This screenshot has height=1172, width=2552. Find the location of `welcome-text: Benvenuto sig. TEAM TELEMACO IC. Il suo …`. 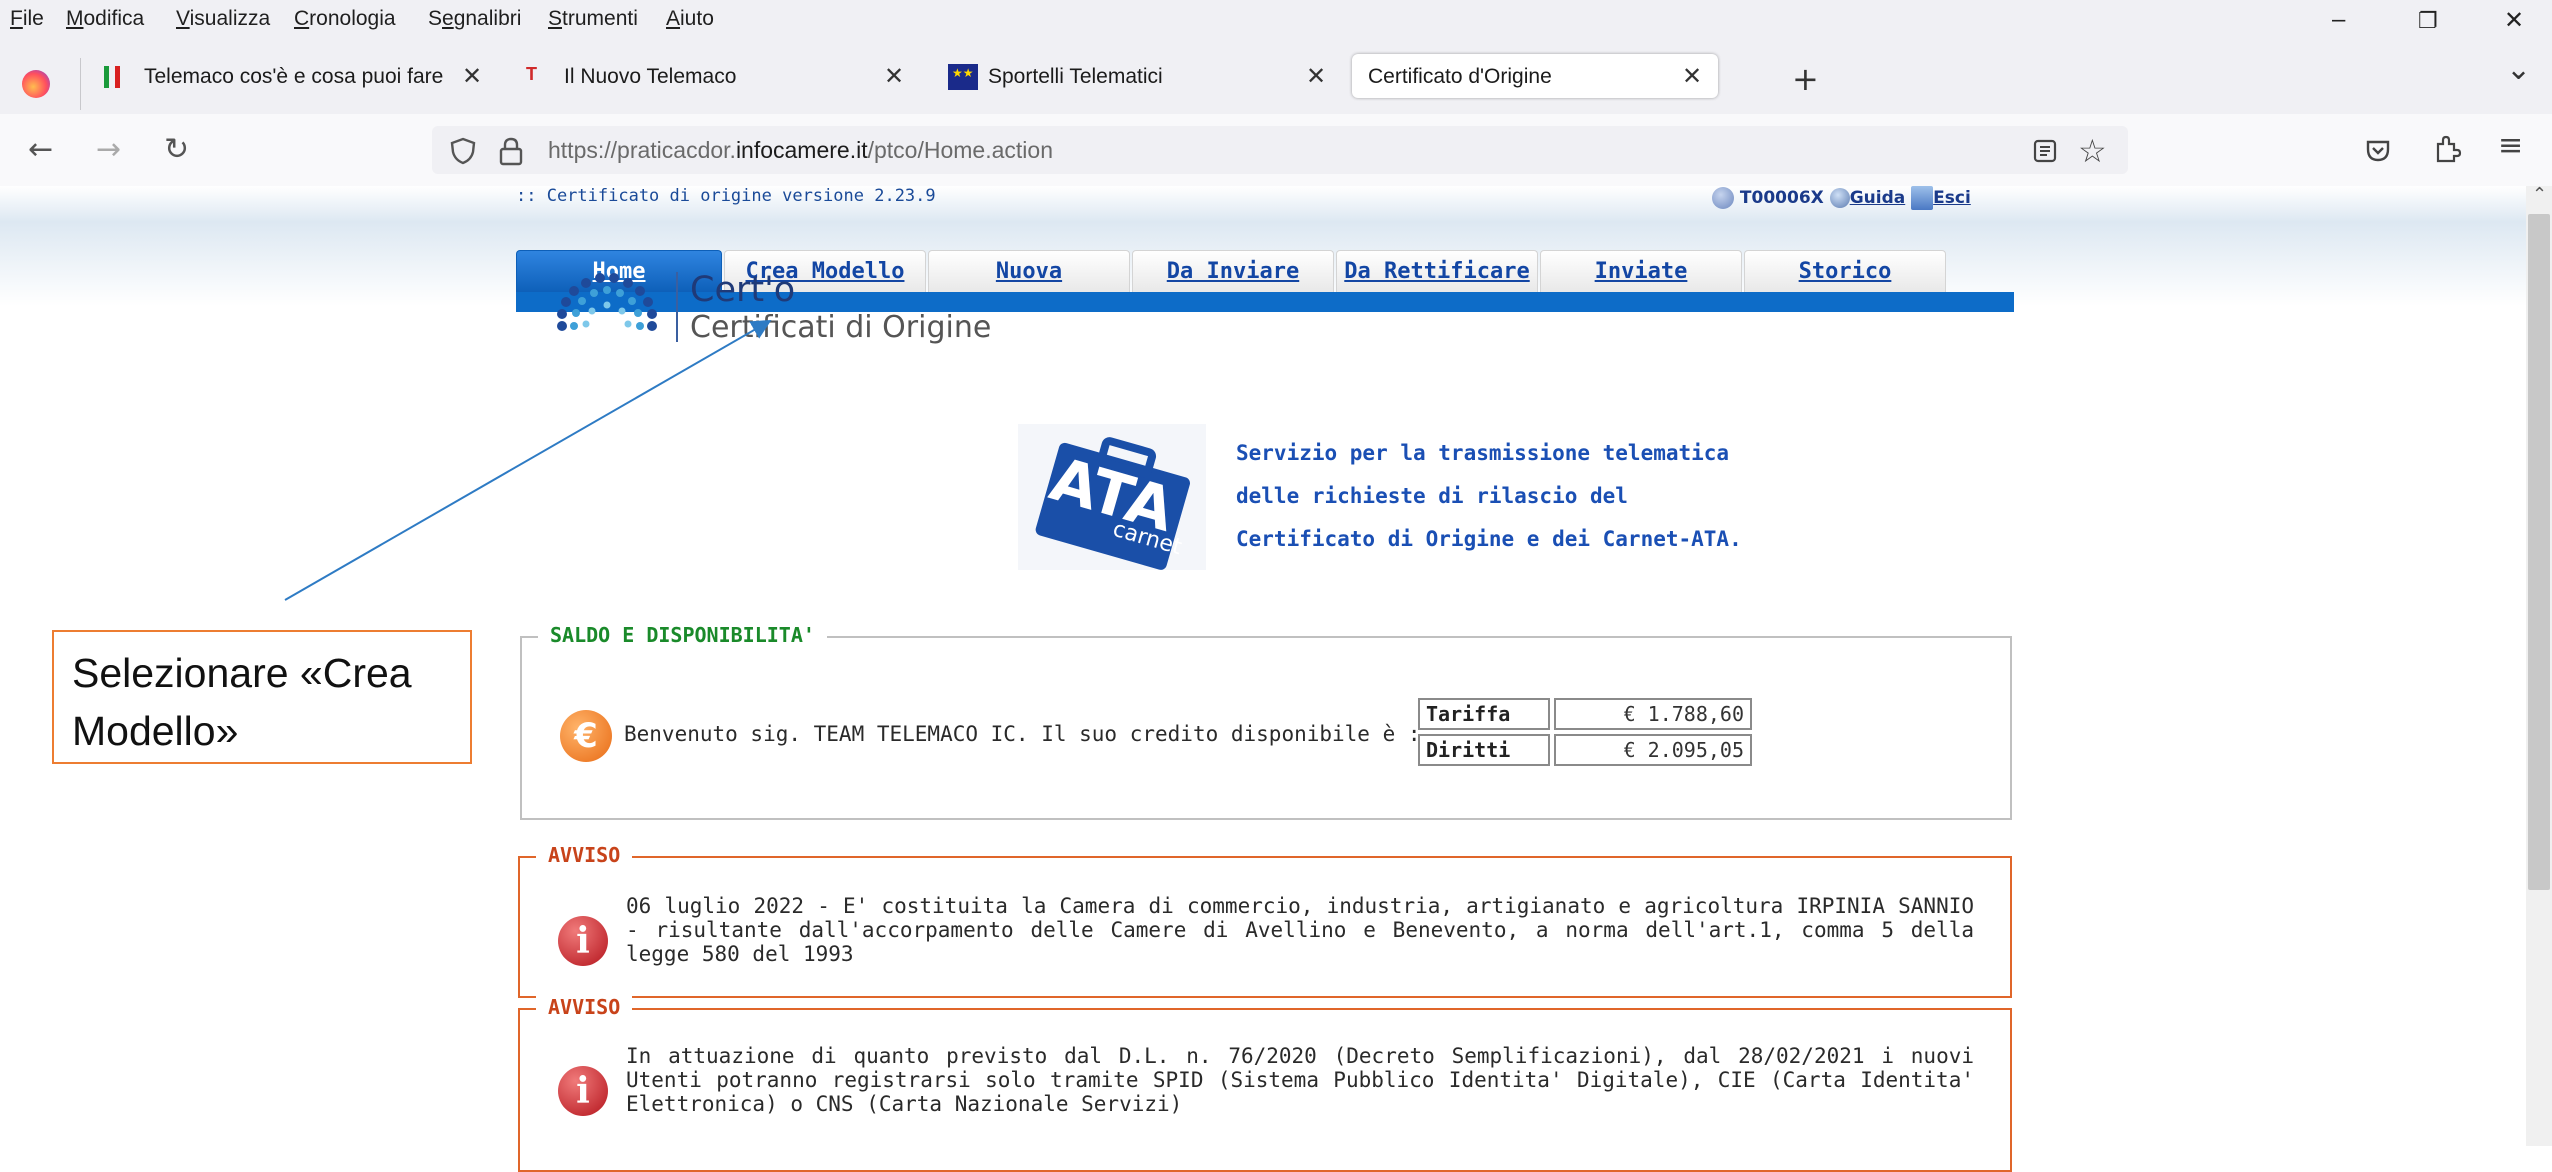

welcome-text: Benvenuto sig. TEAM TELEMACO IC. Il suo … is located at coordinates (1022, 734).